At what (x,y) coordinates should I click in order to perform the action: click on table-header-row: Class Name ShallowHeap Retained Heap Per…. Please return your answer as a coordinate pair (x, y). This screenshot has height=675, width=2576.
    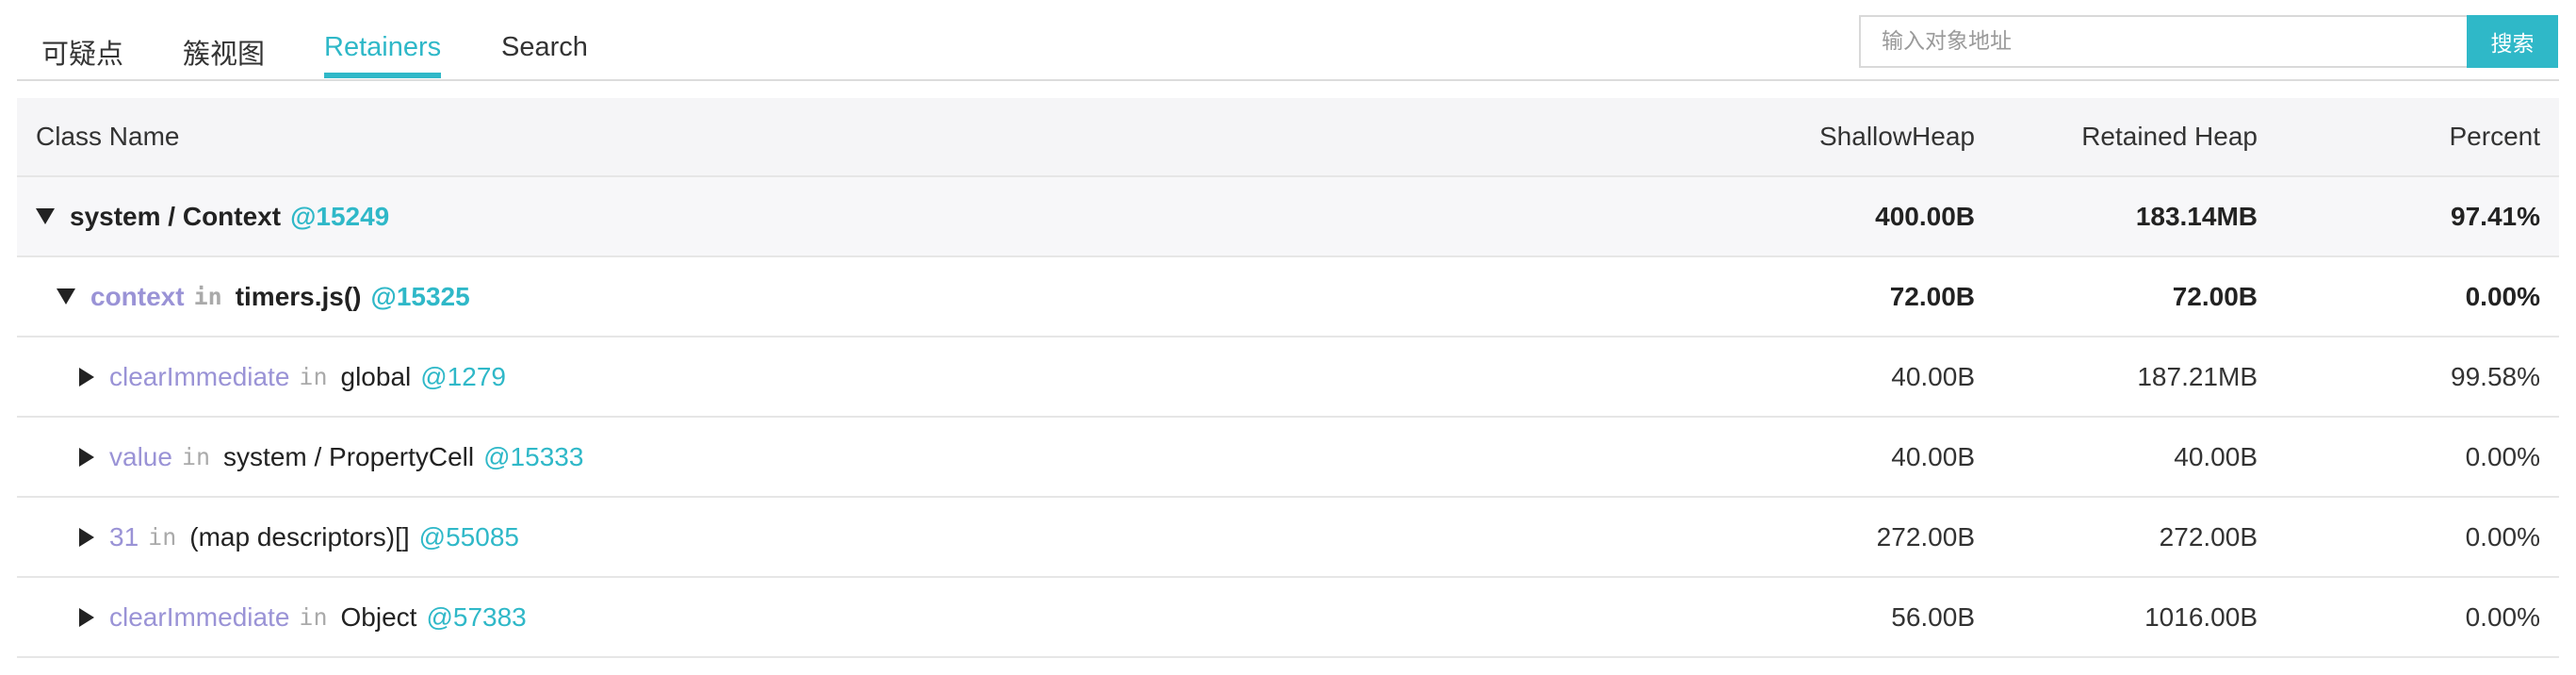
    Looking at the image, I should click on (1288, 137).